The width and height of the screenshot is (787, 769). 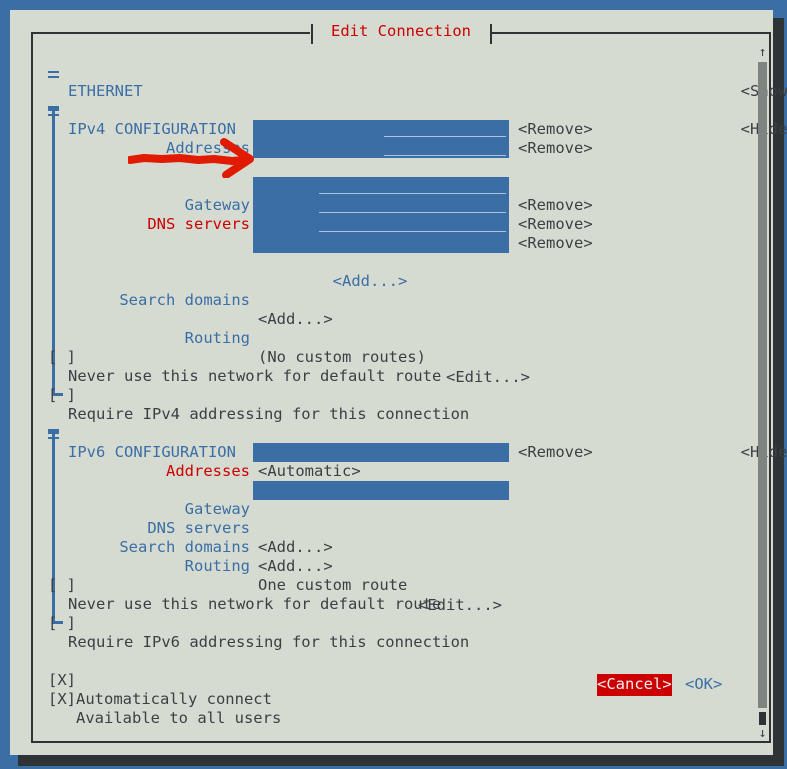 What do you see at coordinates (295, 547) in the screenshot?
I see `ipv6-dns-add-button: <Add...>` at bounding box center [295, 547].